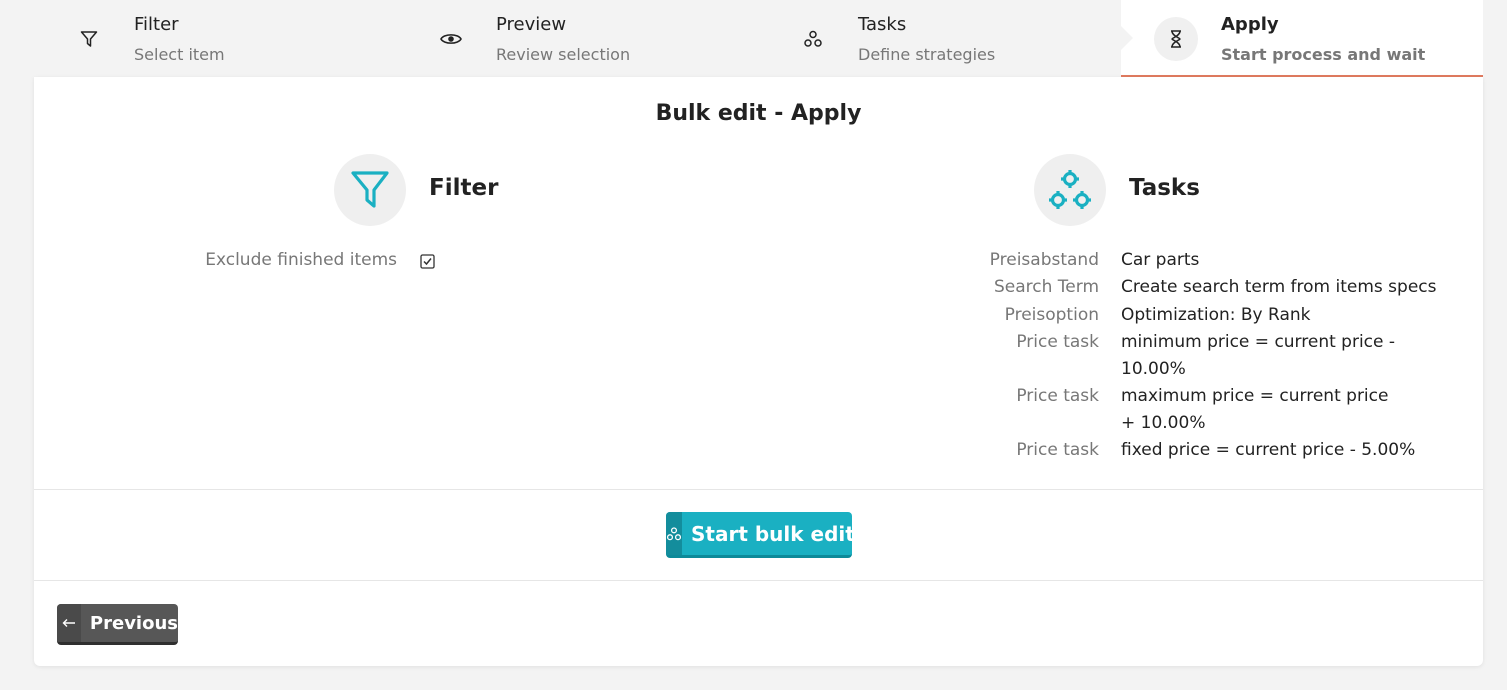 This screenshot has width=1507, height=690. Describe the element at coordinates (1279, 287) in the screenshot. I see `task-value: Create search term from items specs` at that location.